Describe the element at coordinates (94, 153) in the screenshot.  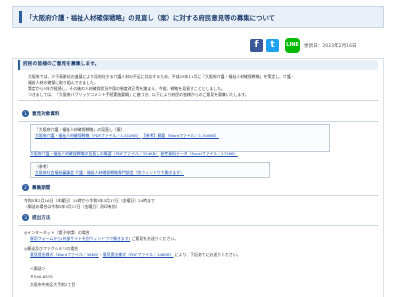
I see `overview-pdf-link: 大阪府介護・福祉人材確保戦略の見直しの概要（PDFファイル／324KB）` at that location.